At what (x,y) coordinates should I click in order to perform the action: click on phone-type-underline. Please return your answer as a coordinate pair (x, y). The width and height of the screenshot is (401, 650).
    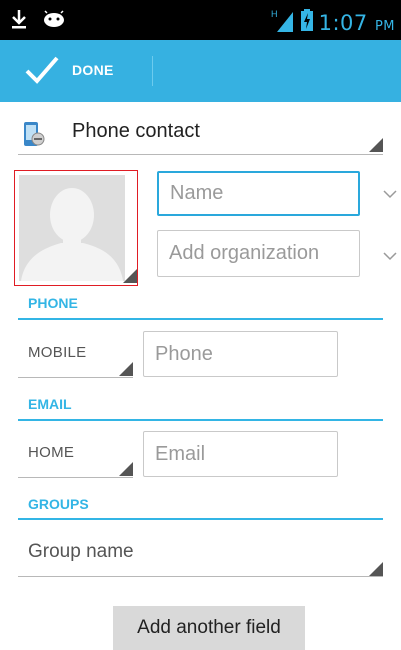
    Looking at the image, I should click on (75, 377).